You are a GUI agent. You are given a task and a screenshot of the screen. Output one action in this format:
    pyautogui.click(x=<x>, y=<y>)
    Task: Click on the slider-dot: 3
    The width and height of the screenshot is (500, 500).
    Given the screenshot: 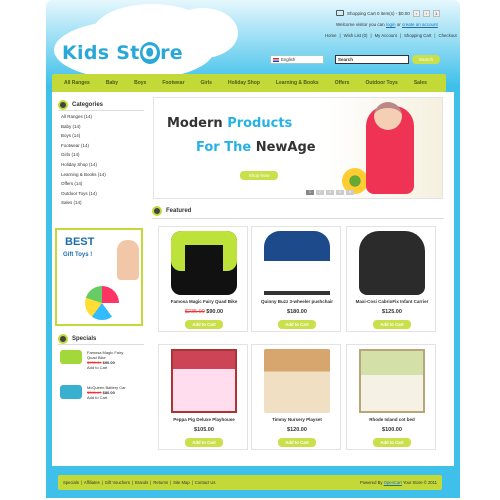 What is the action you would take?
    pyautogui.click(x=330, y=192)
    